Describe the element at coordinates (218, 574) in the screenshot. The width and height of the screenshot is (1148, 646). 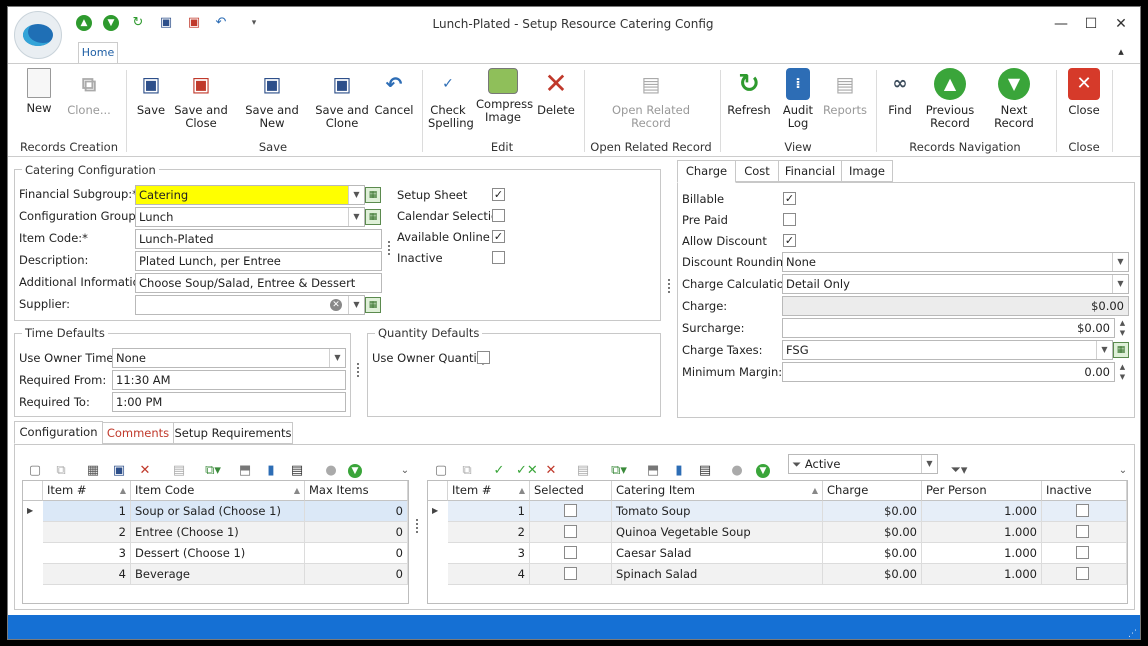
I see `table-cell-item-code: Beverage` at that location.